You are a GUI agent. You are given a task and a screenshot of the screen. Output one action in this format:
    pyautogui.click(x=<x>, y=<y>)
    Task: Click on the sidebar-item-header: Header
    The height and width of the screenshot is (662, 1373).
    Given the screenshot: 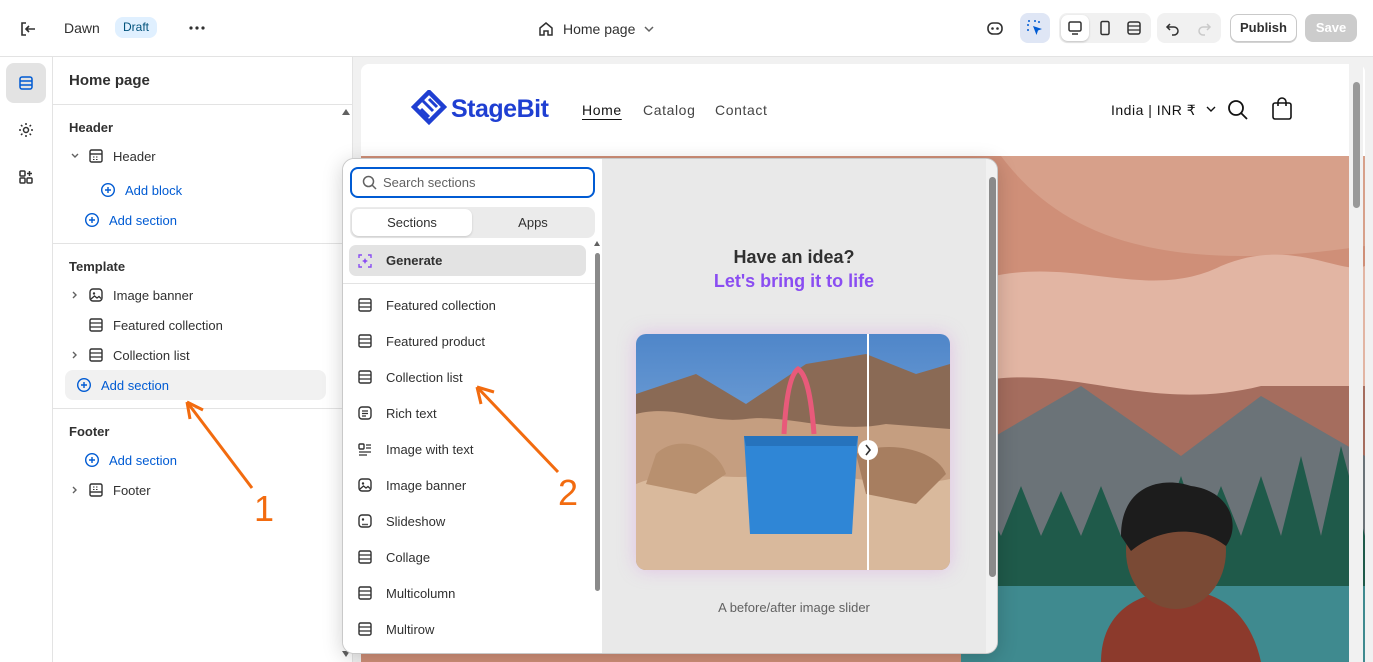 What is the action you would take?
    pyautogui.click(x=195, y=156)
    